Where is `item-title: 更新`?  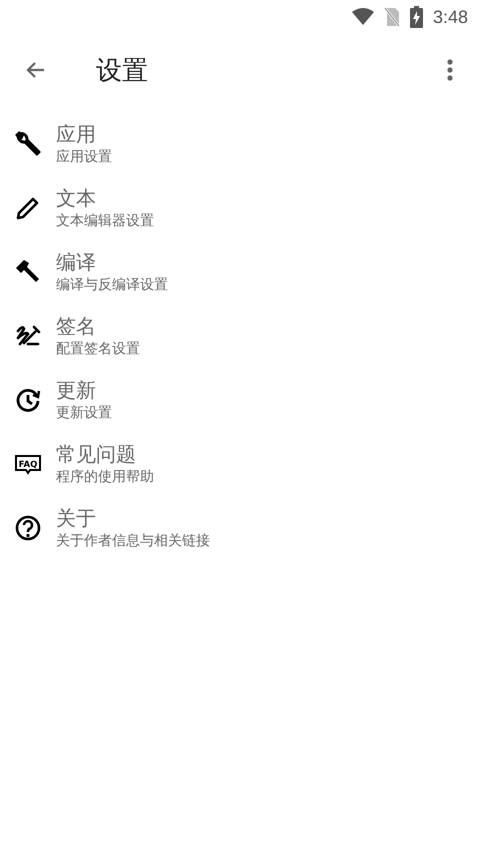
item-title: 更新 is located at coordinates (76, 390).